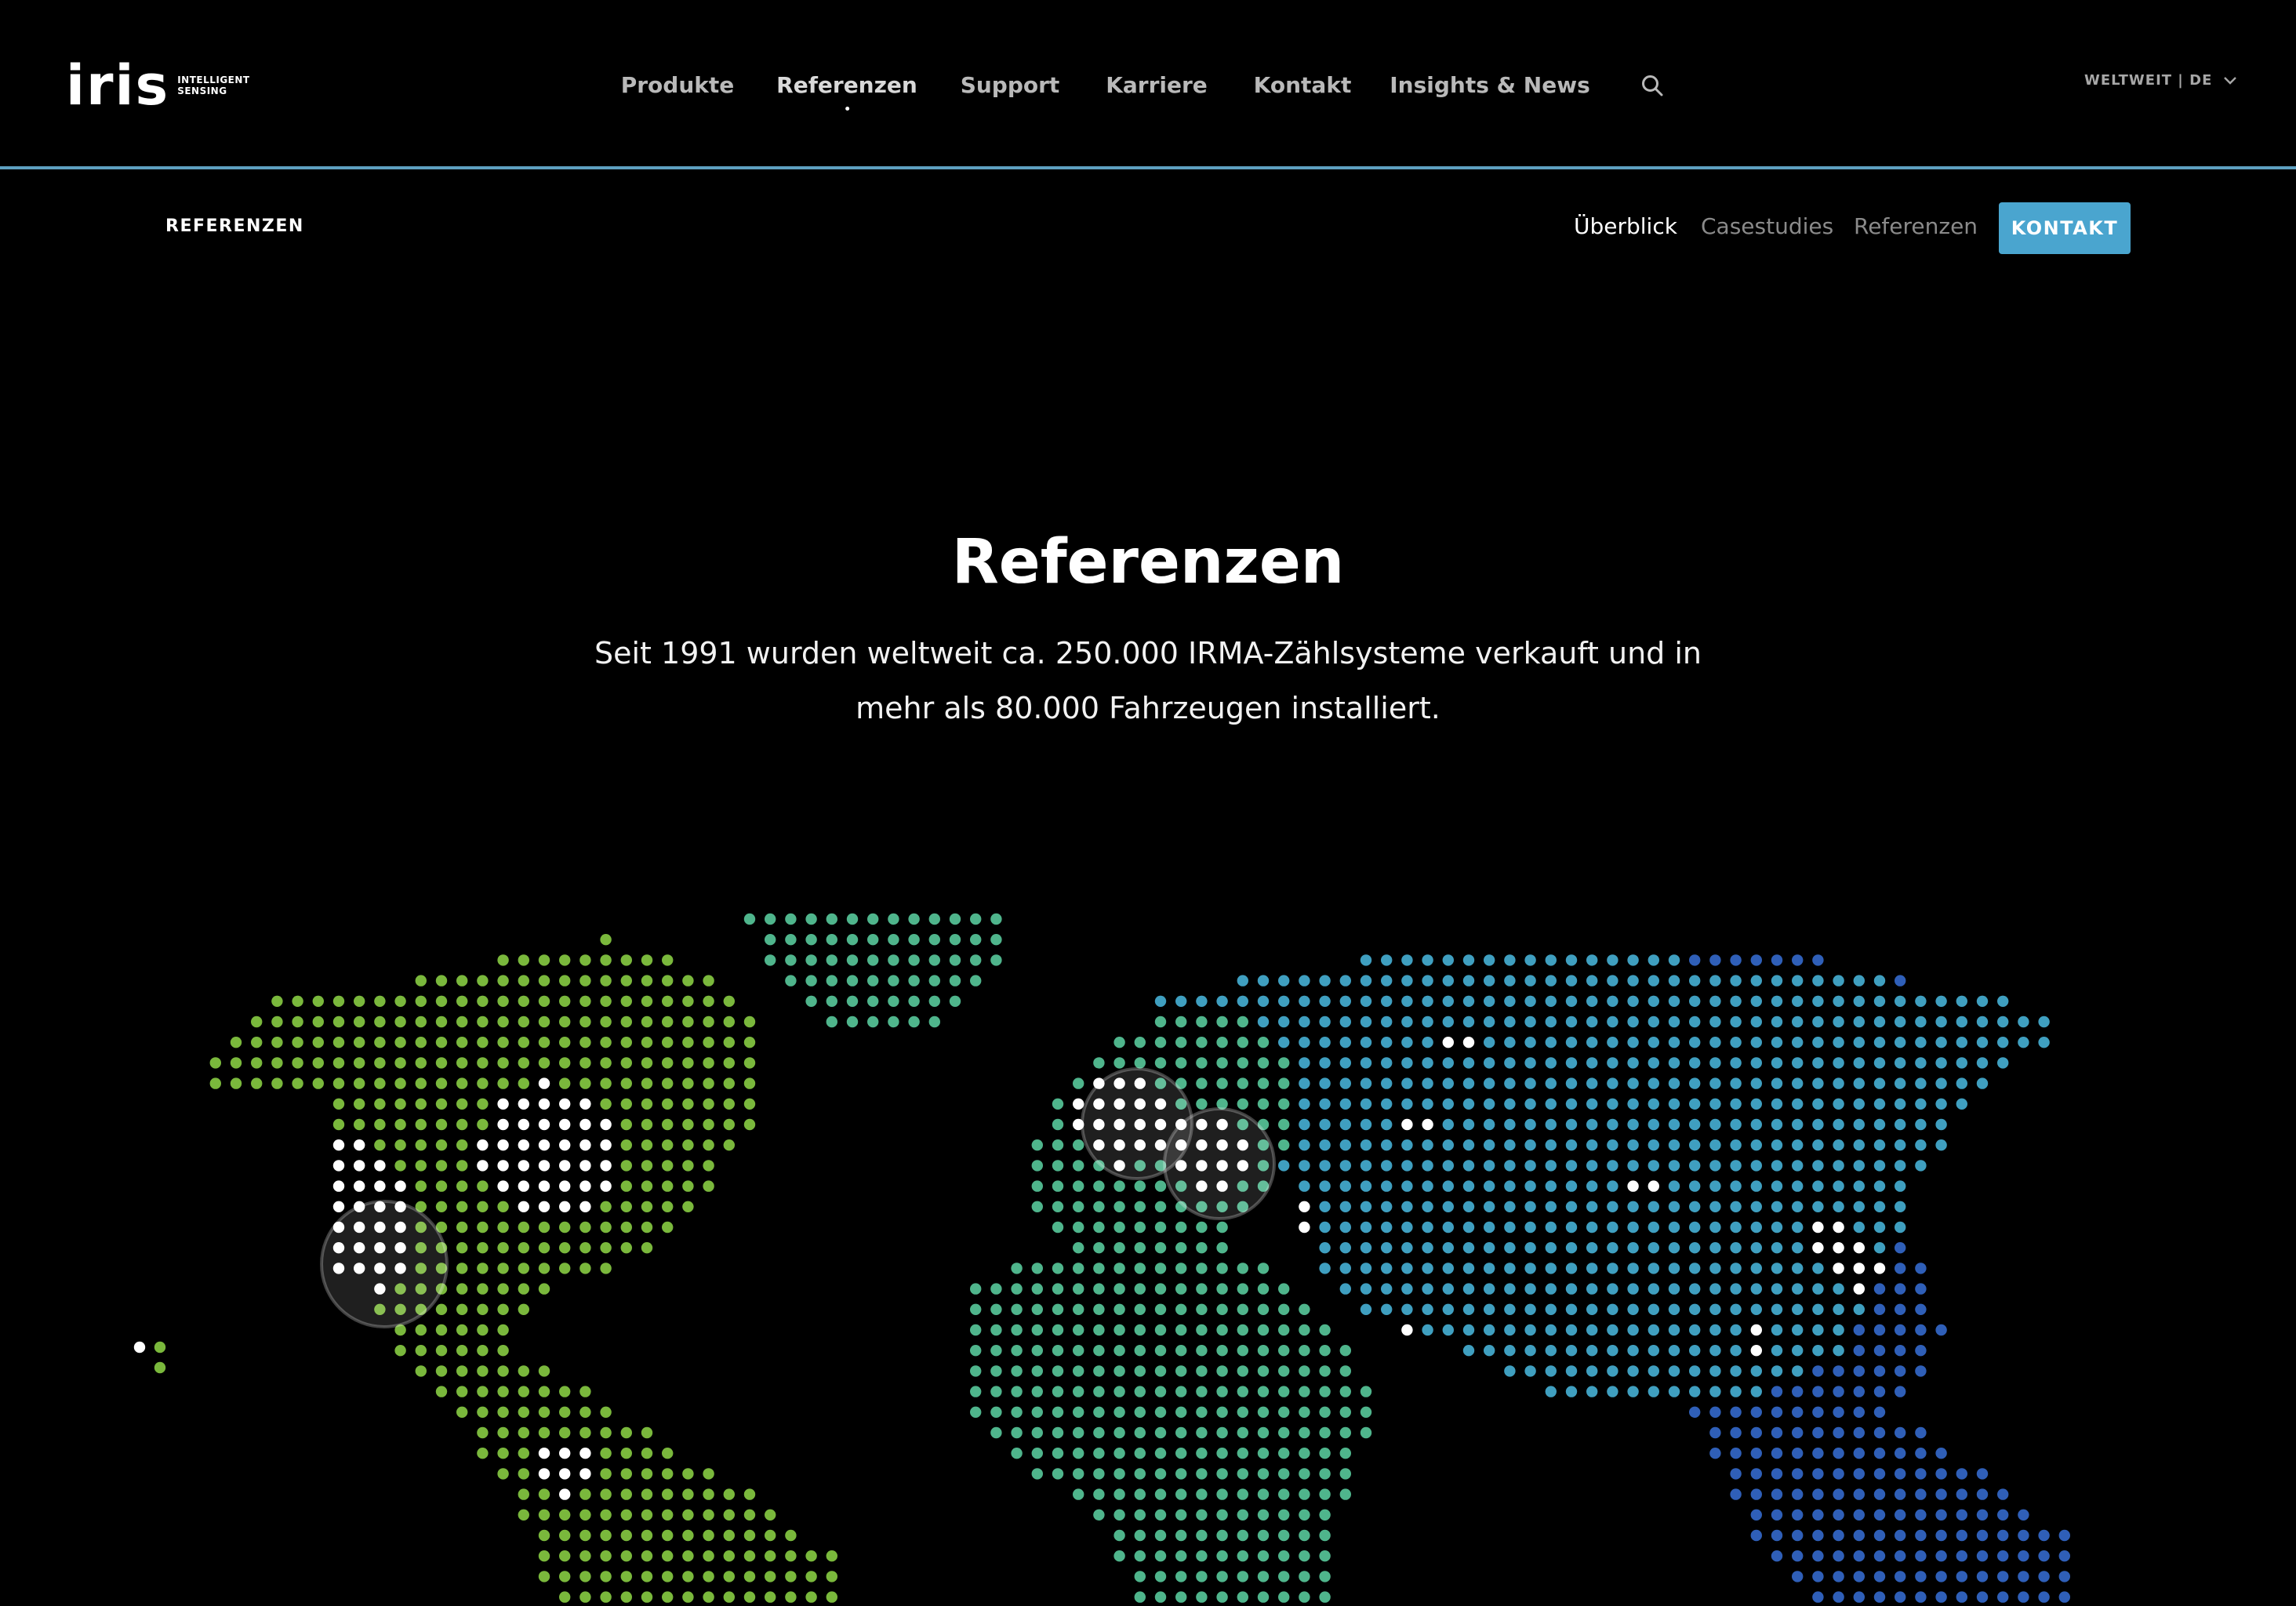  What do you see at coordinates (2065, 228) in the screenshot?
I see `kontakt-button: KONTAKT` at bounding box center [2065, 228].